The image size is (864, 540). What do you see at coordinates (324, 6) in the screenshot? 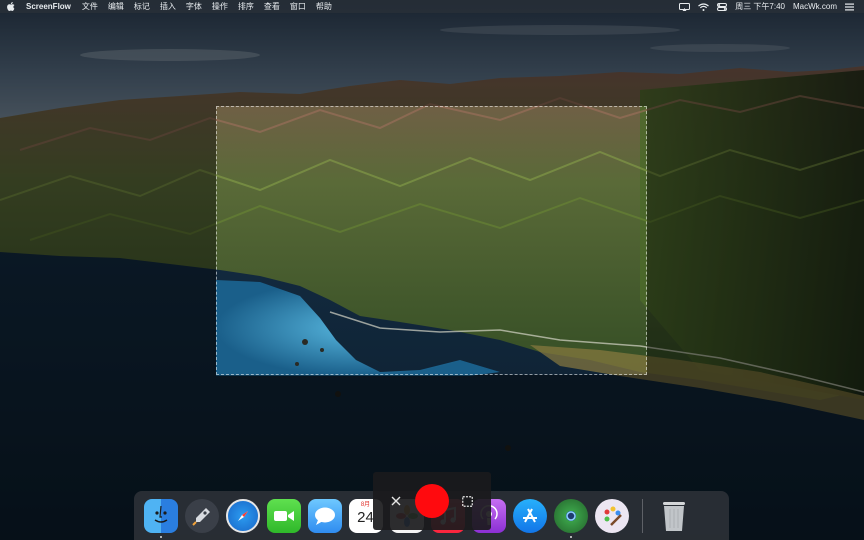
I see `menu-help: 帮助` at bounding box center [324, 6].